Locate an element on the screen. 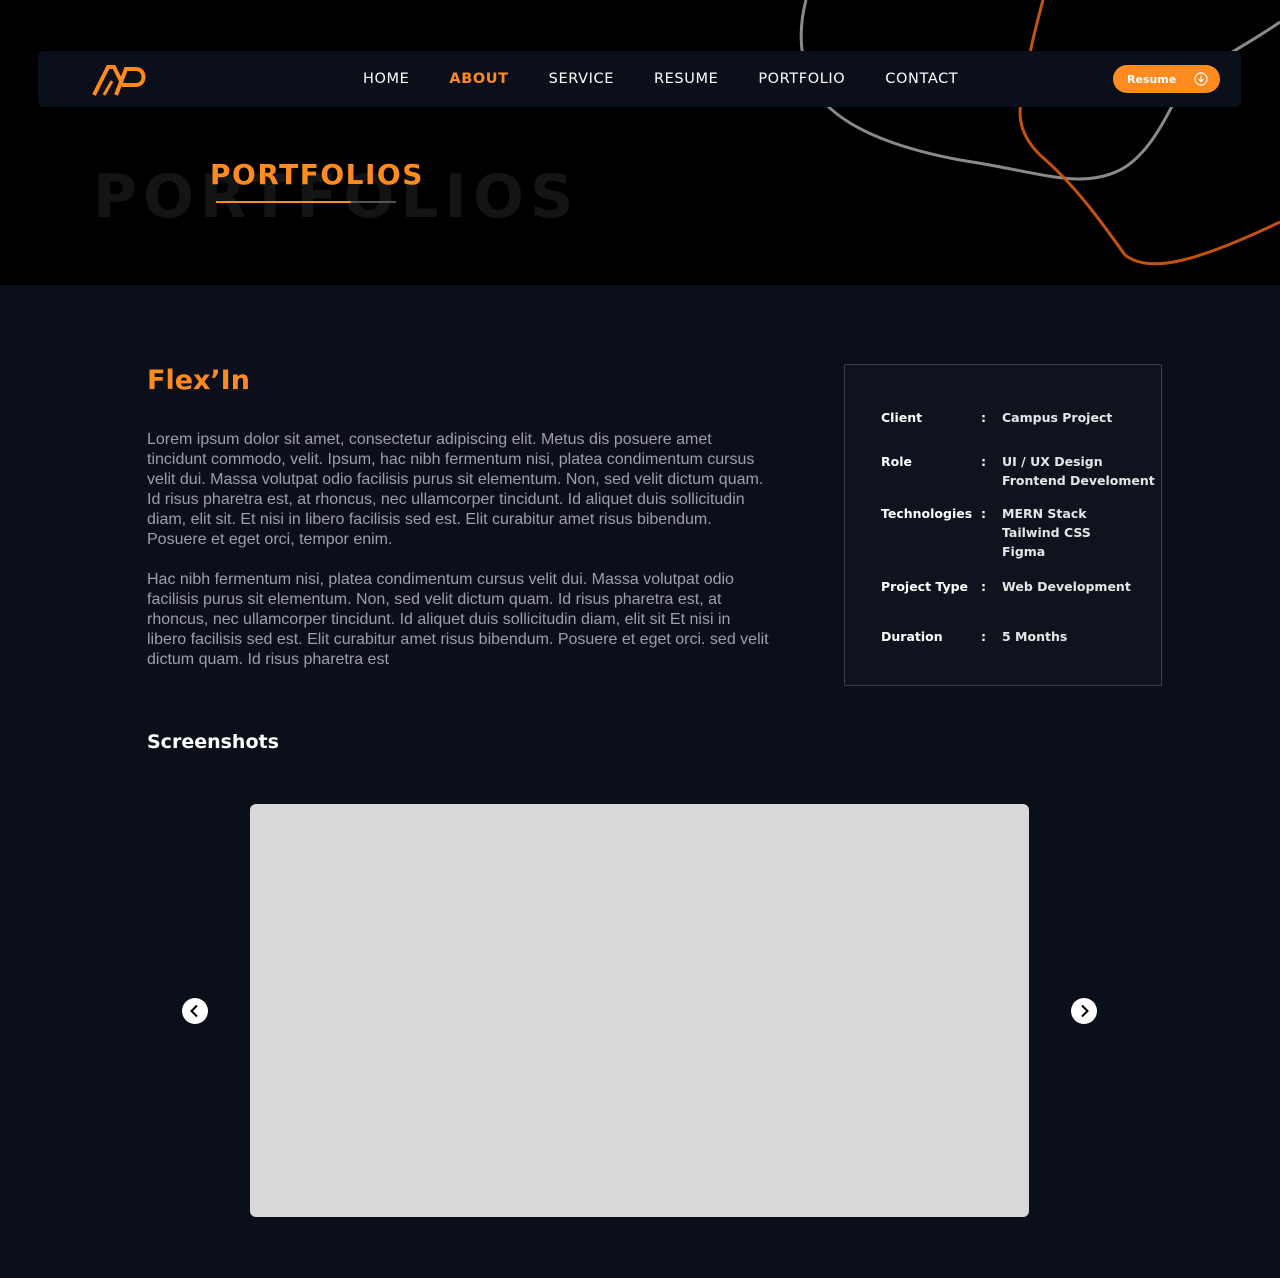  detail-key: Client is located at coordinates (902, 417).